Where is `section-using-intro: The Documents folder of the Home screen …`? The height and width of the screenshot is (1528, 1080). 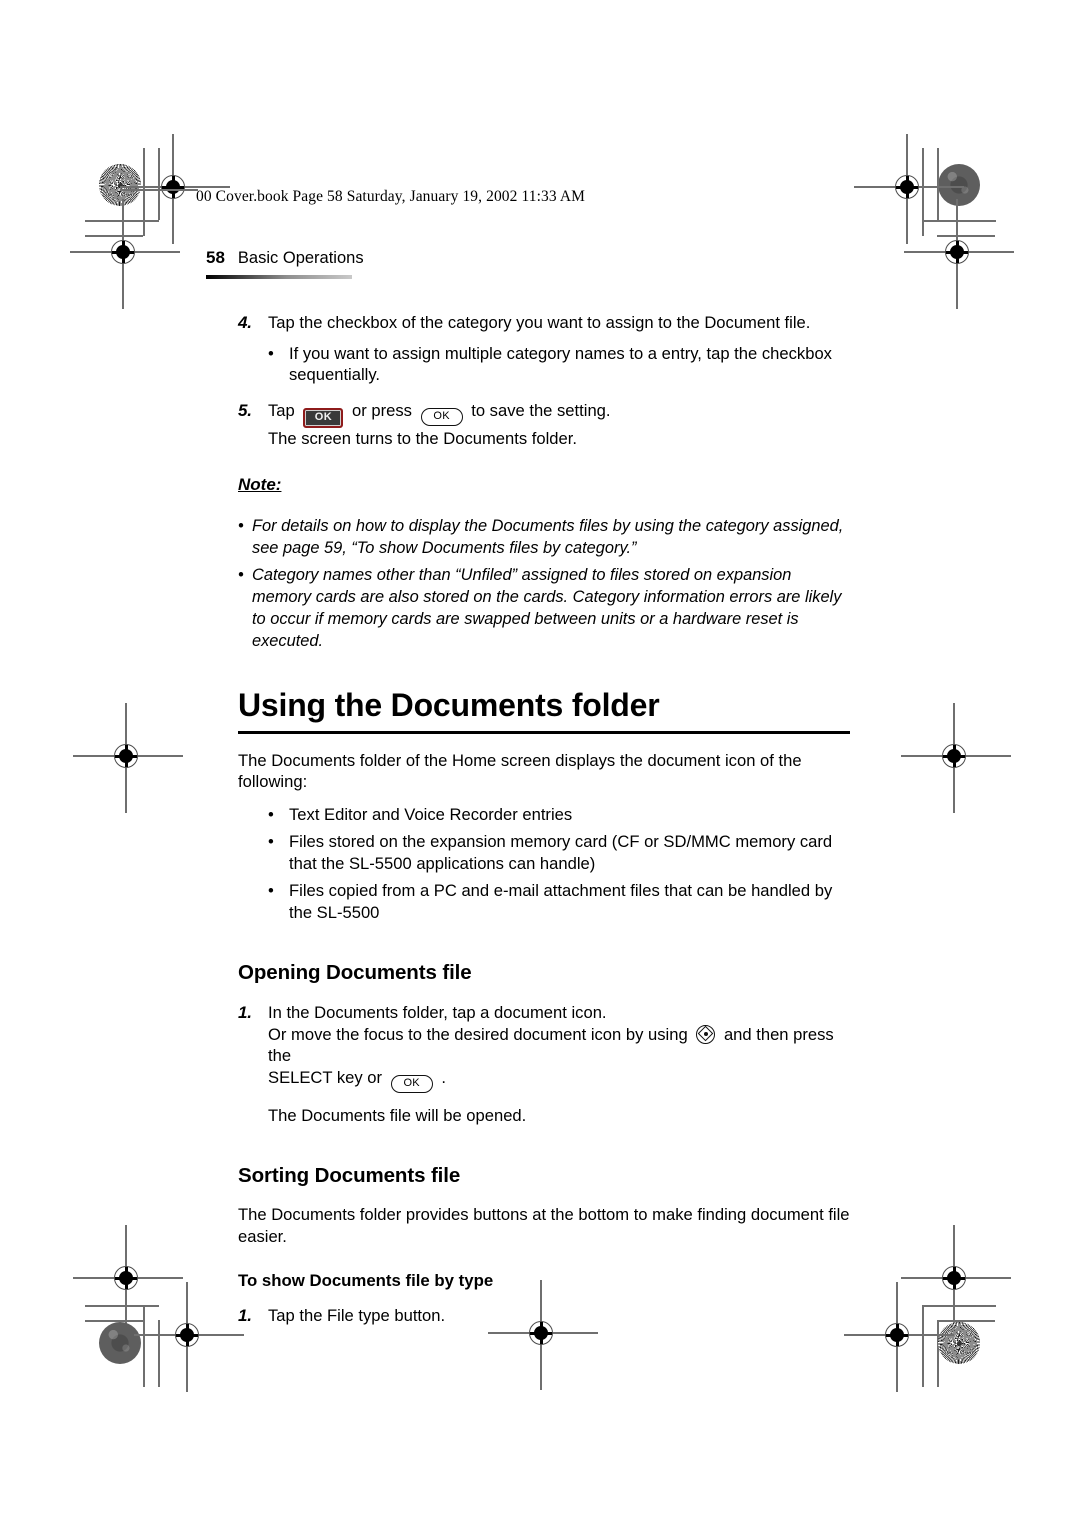 section-using-intro: The Documents folder of the Home screen … is located at coordinates (520, 771).